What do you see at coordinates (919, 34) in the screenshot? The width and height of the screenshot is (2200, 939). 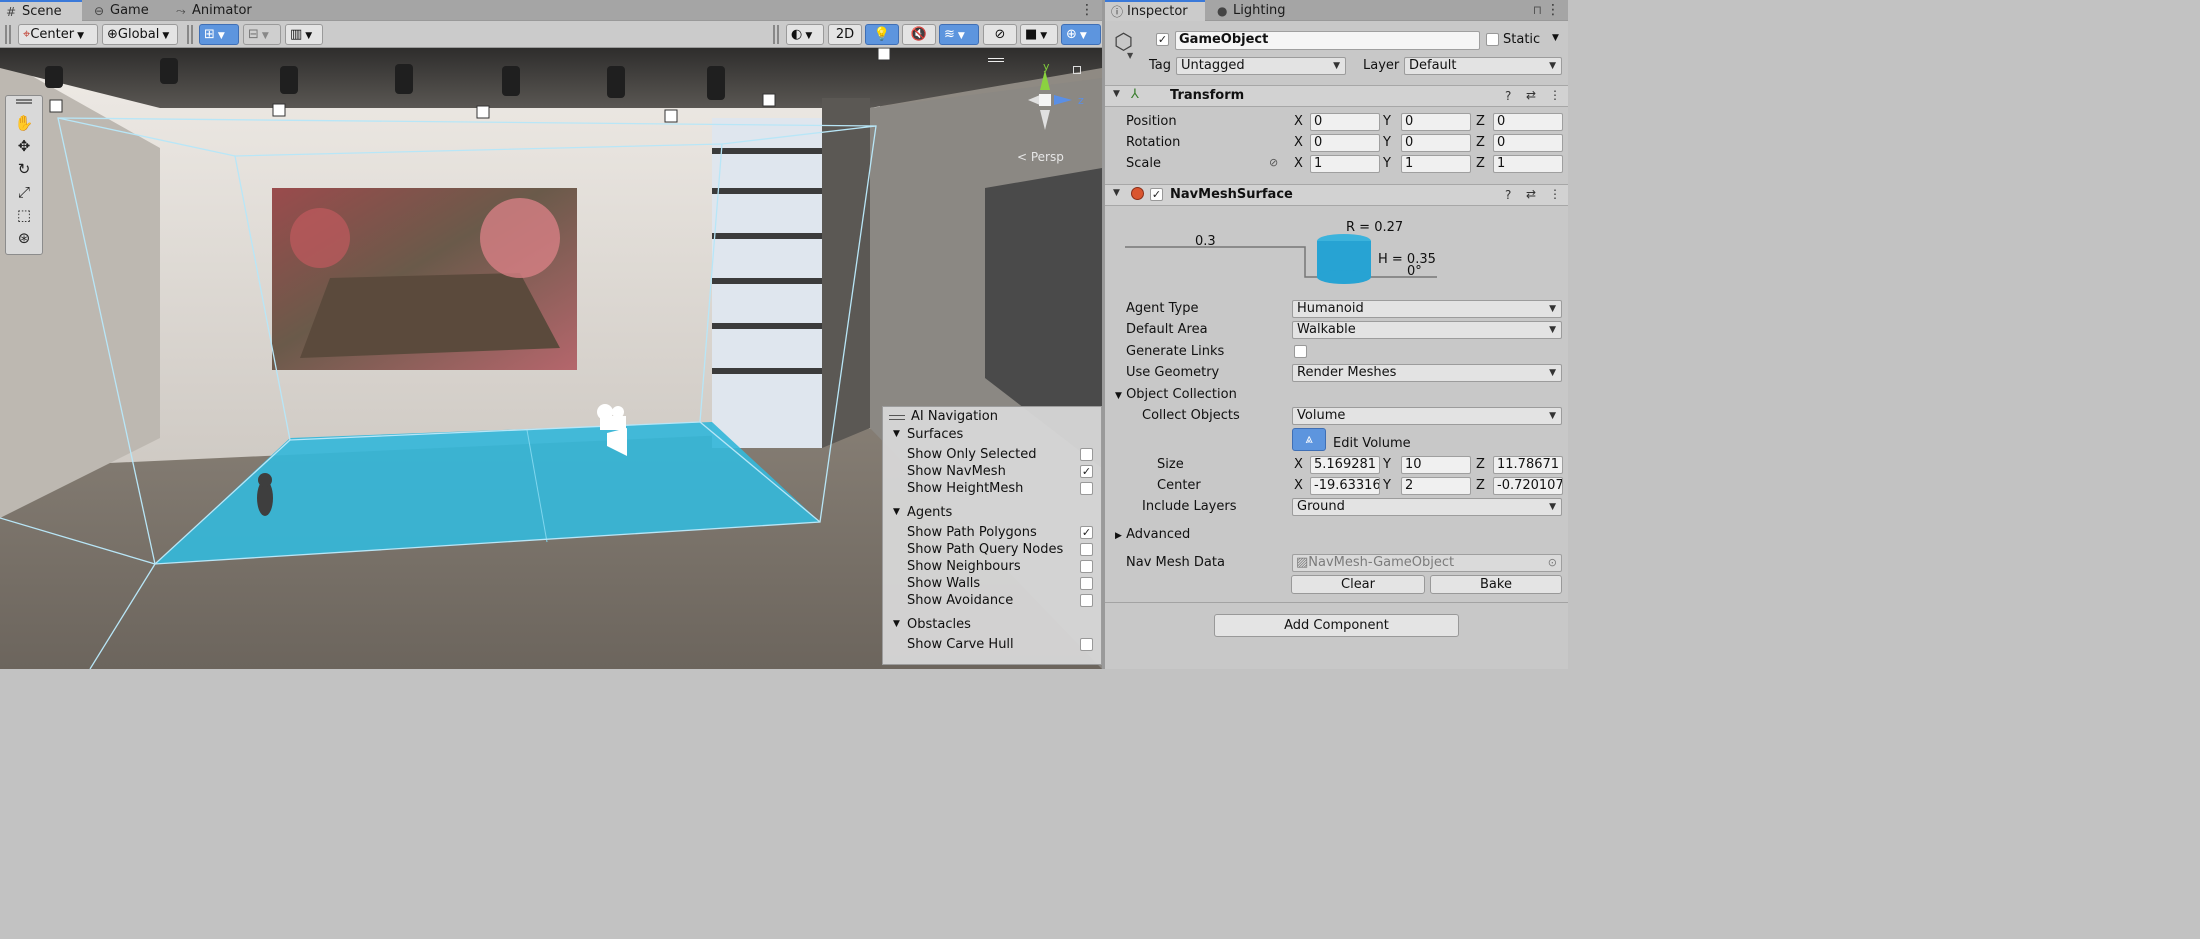 I see `audio-toggle-button: 🔇` at bounding box center [919, 34].